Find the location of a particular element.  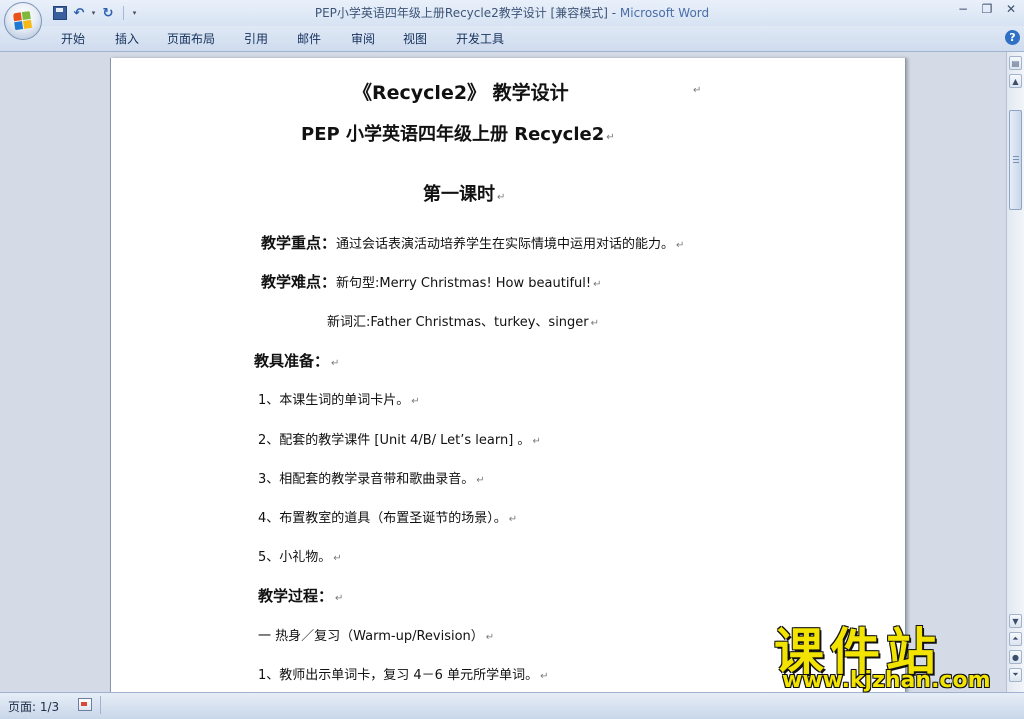

list-item-text: 3、相配套的教学录音带和歌曲录音。 is located at coordinates (366, 479).